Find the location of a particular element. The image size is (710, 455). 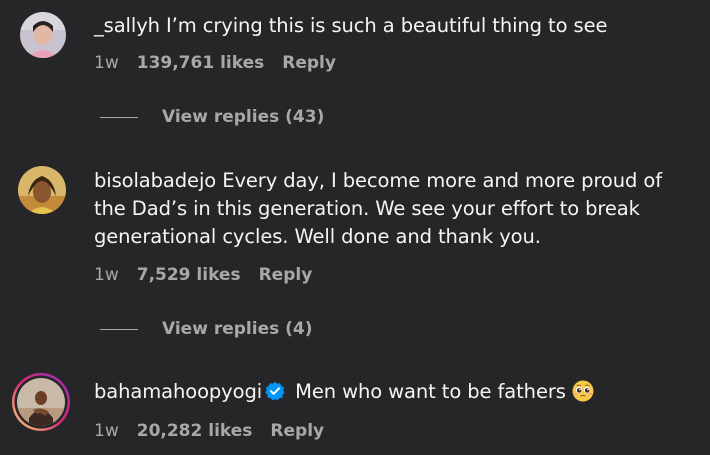

comment-username: _sallyh is located at coordinates (127, 25).